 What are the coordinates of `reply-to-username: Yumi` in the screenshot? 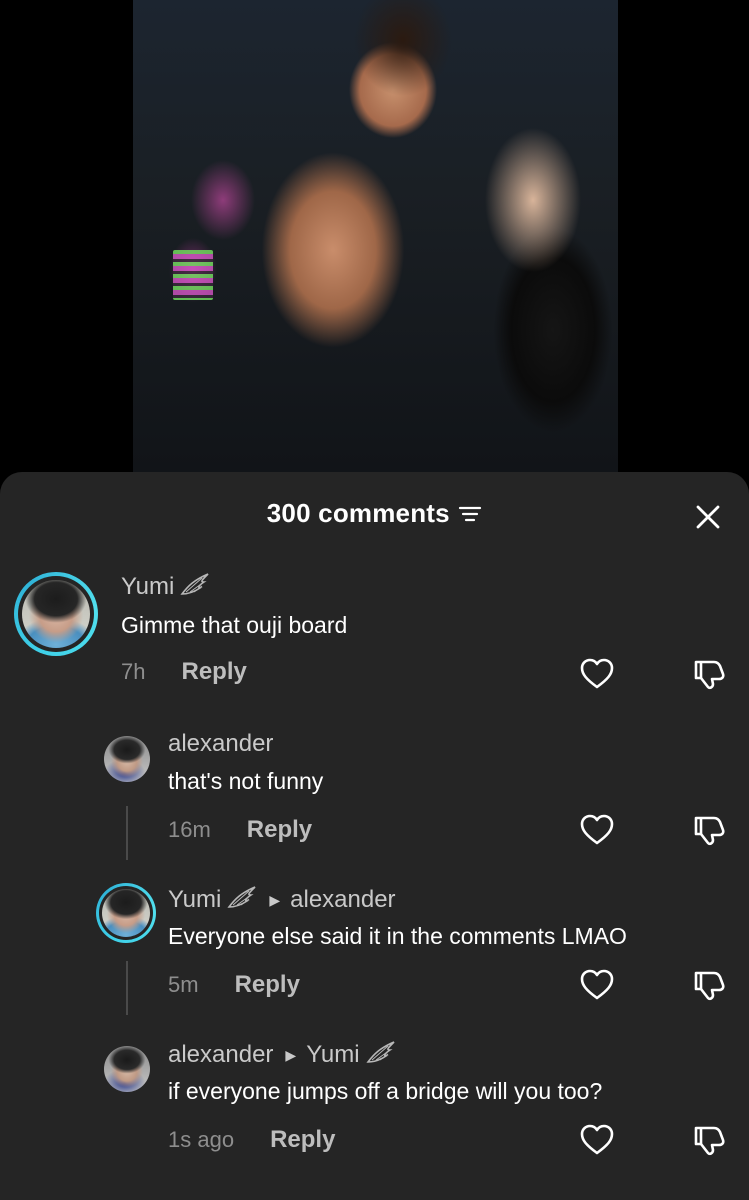 It's located at (332, 1054).